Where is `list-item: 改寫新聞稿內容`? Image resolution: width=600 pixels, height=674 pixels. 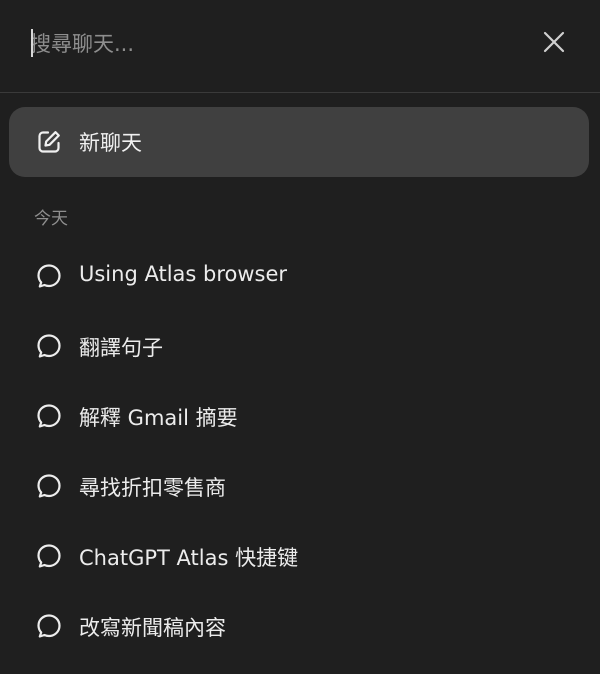
list-item: 改寫新聞稿內容 is located at coordinates (300, 626).